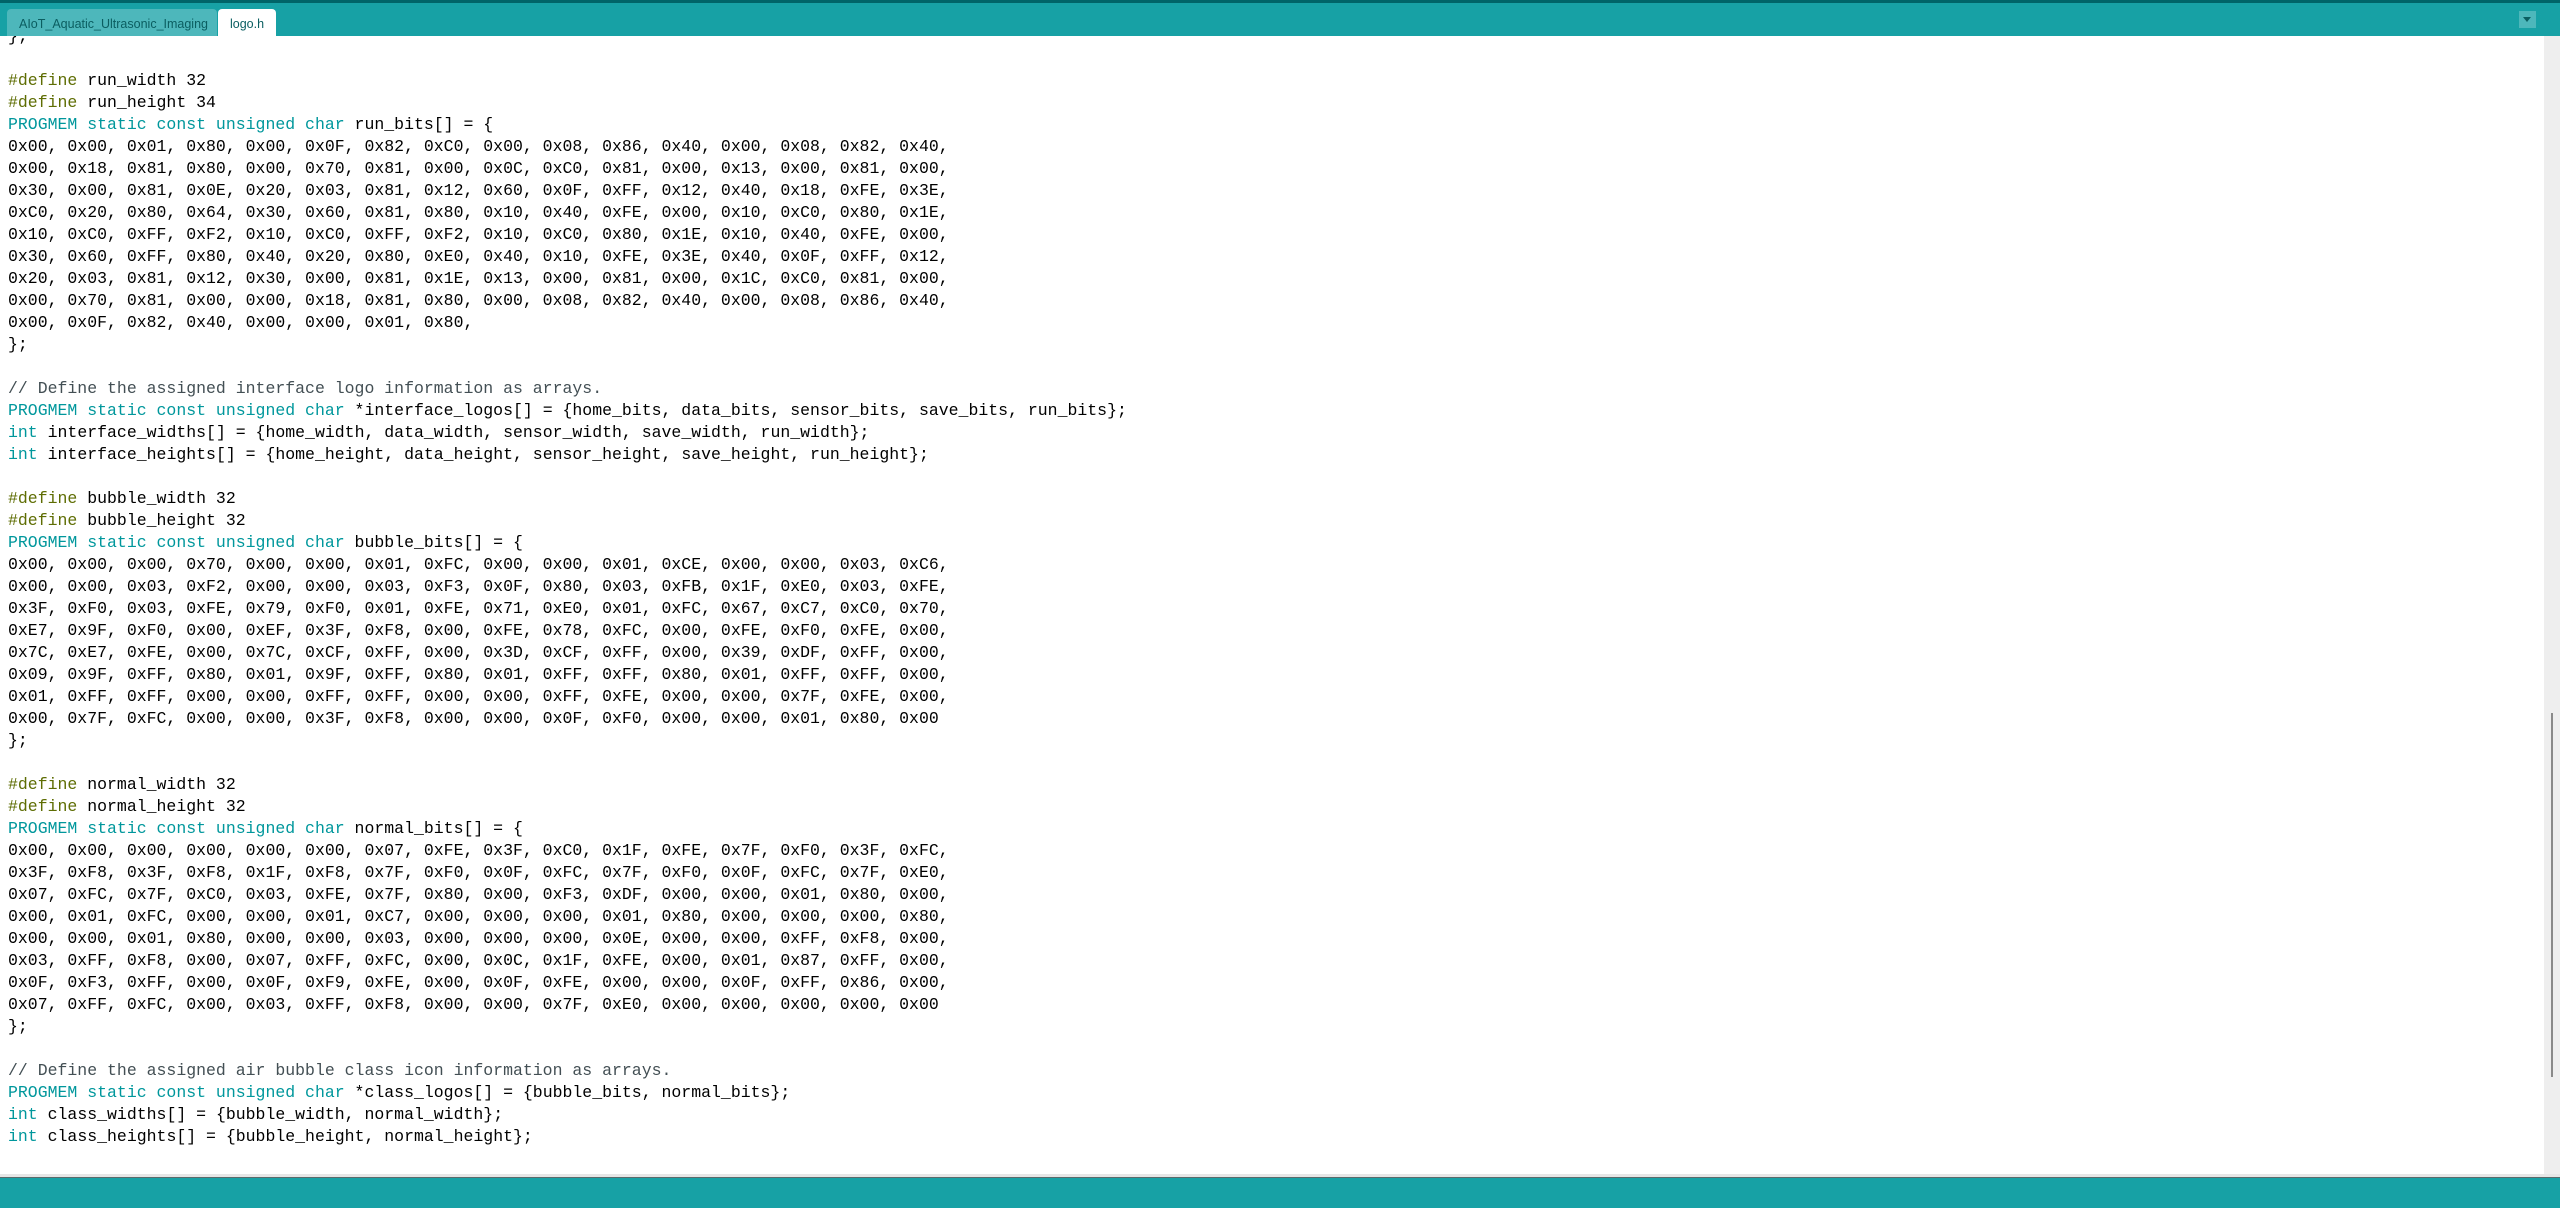  I want to click on code-token: normal_width 32, so click(156, 784).